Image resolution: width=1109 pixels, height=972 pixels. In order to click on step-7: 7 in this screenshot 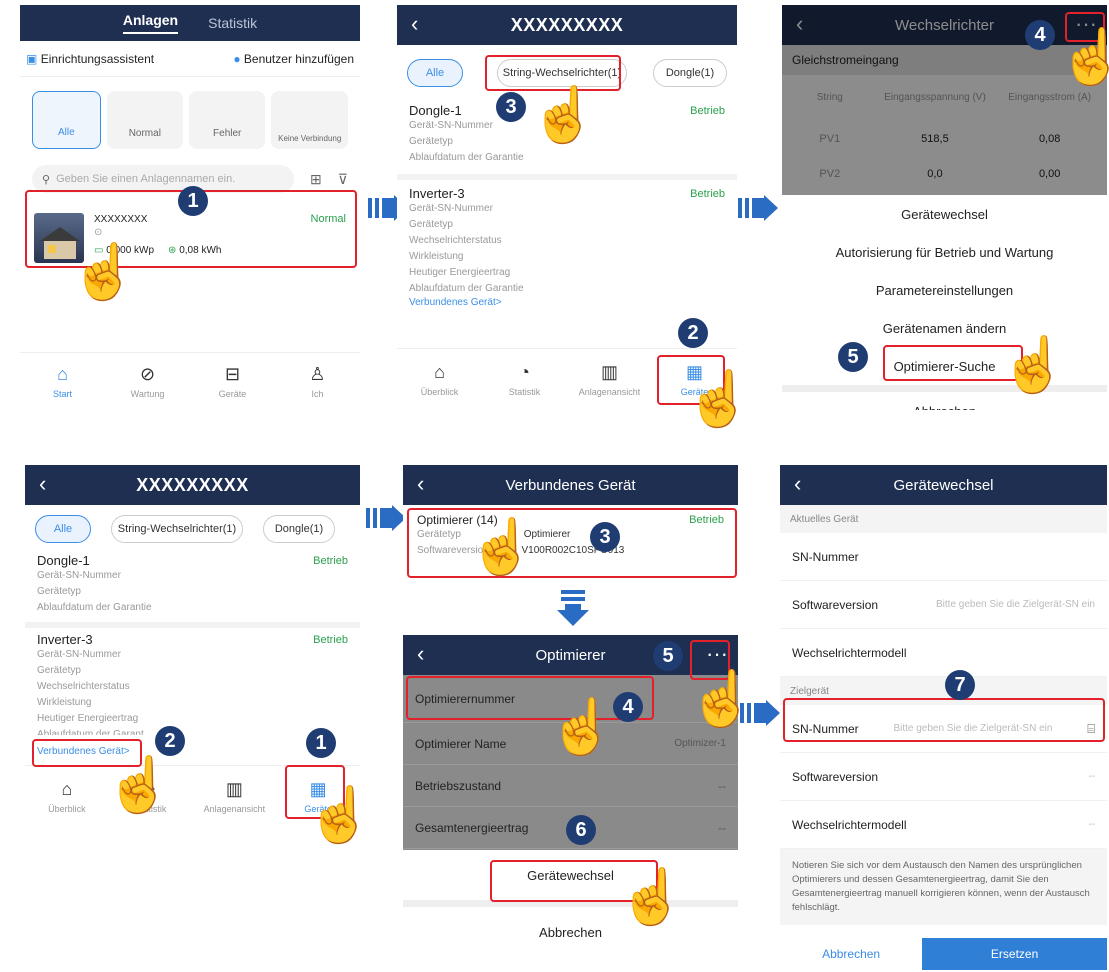, I will do `click(960, 685)`.